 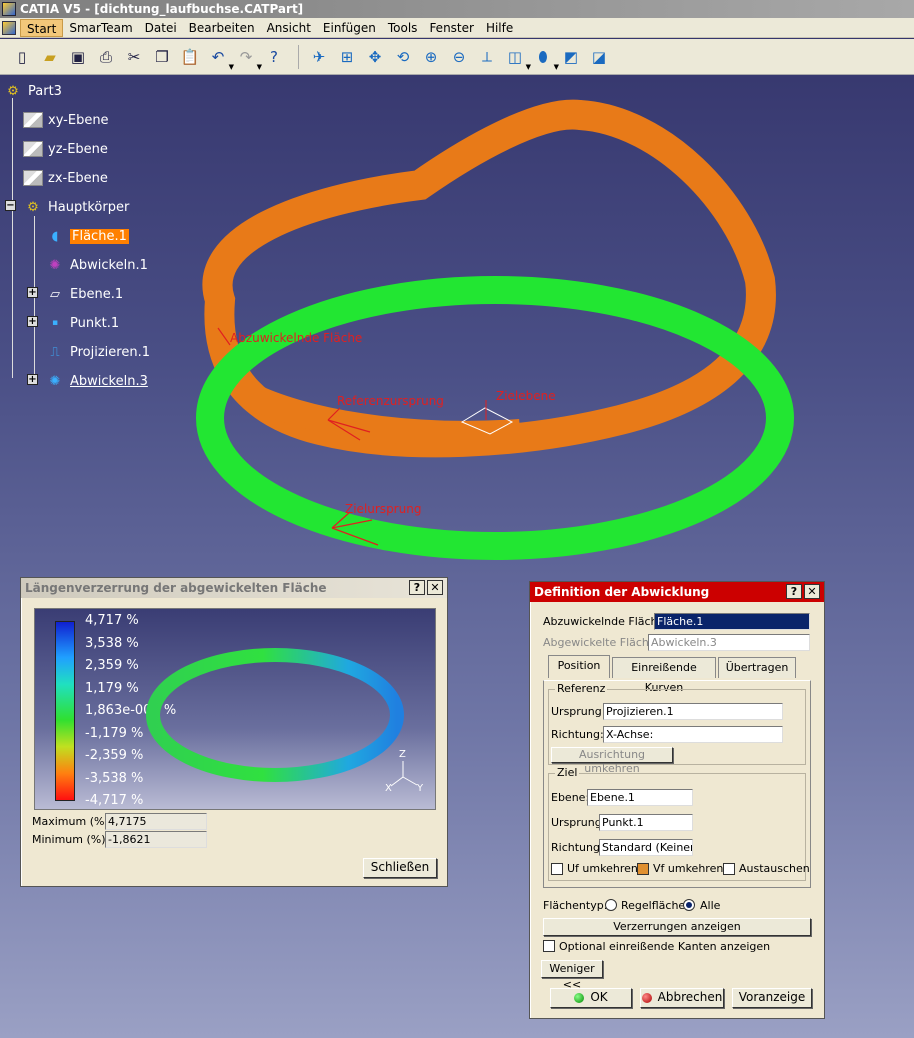 I want to click on tree-item-label: Projizieren.1, so click(x=110, y=352).